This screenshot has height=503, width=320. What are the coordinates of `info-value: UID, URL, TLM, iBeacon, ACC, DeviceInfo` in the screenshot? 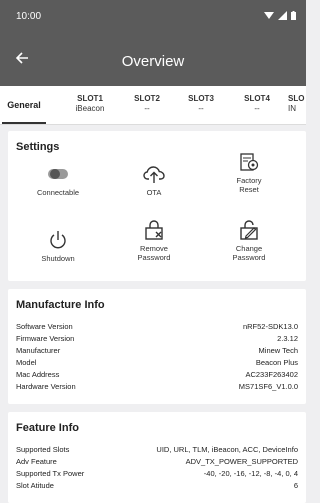 It's located at (227, 449).